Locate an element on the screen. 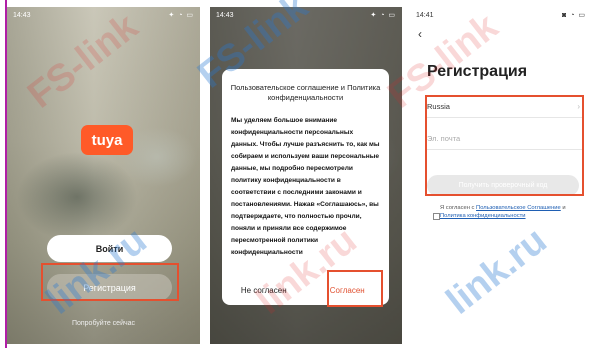 The image size is (592, 348). chevron-left-icon: ‹ is located at coordinates (420, 34).